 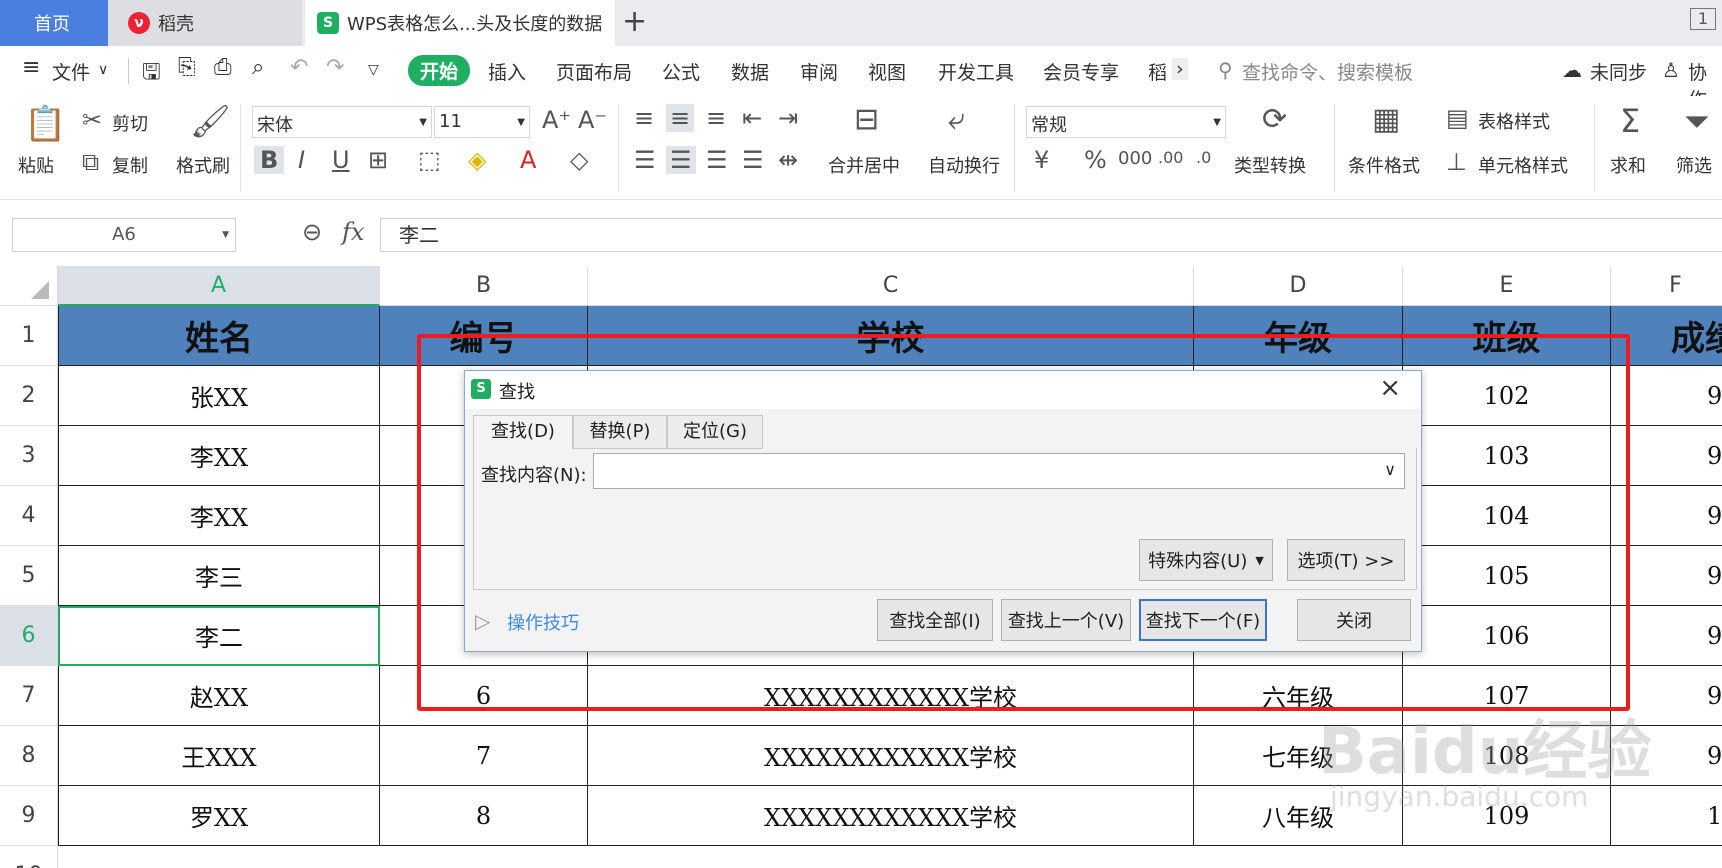 I want to click on cell-style-icon: ⊥, so click(x=1456, y=162).